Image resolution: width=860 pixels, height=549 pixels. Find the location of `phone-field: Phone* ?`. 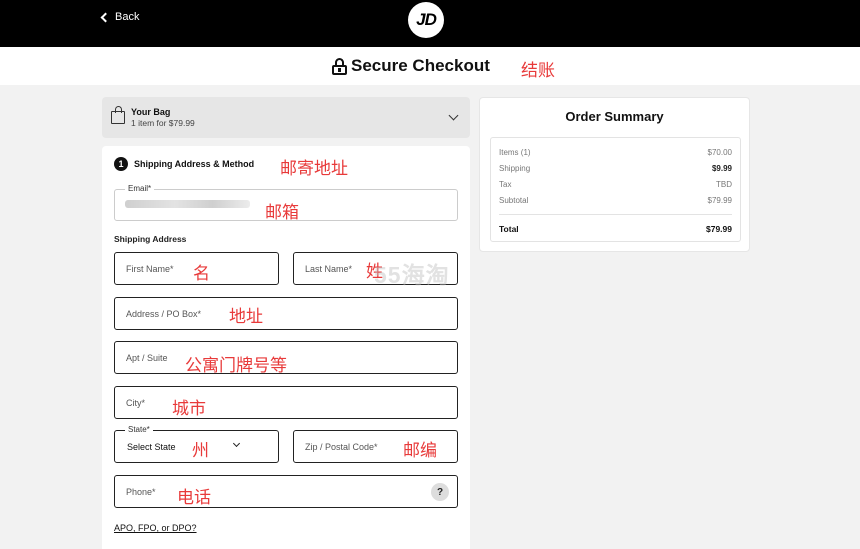

phone-field: Phone* ? is located at coordinates (286, 491).